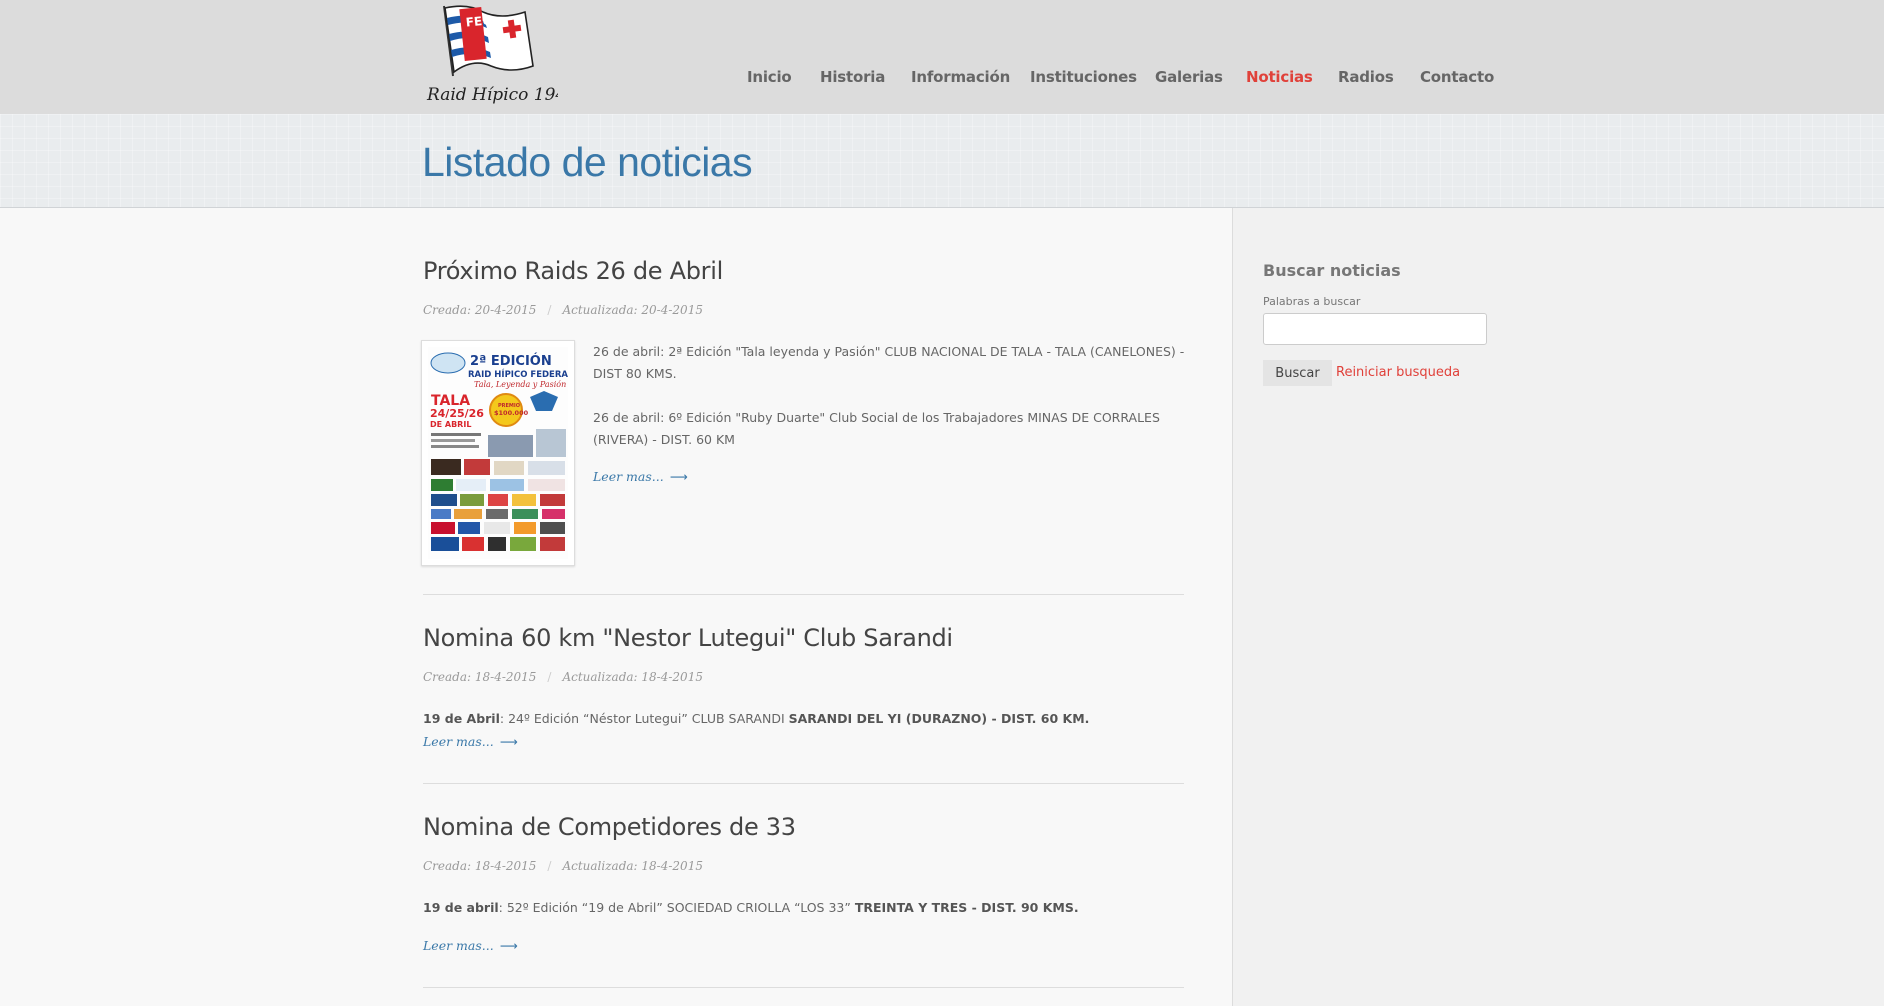 The image size is (1884, 1006). What do you see at coordinates (1332, 270) in the screenshot?
I see `search-title: Buscar noticias` at bounding box center [1332, 270].